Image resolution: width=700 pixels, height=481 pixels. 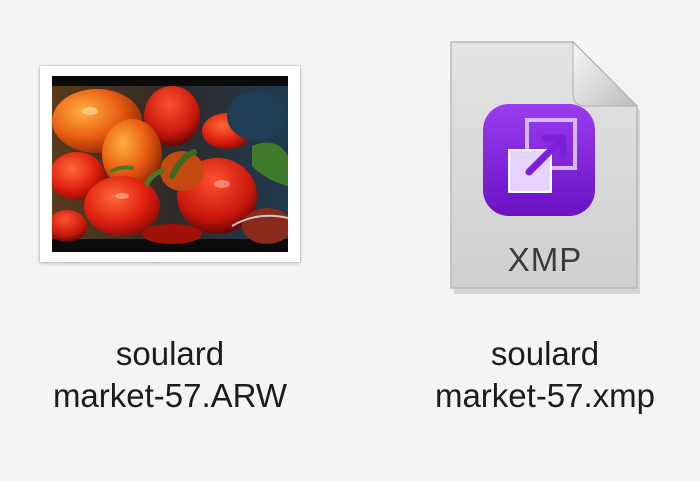 I want to click on file-name-line2: market-57.xmp, so click(x=545, y=395).